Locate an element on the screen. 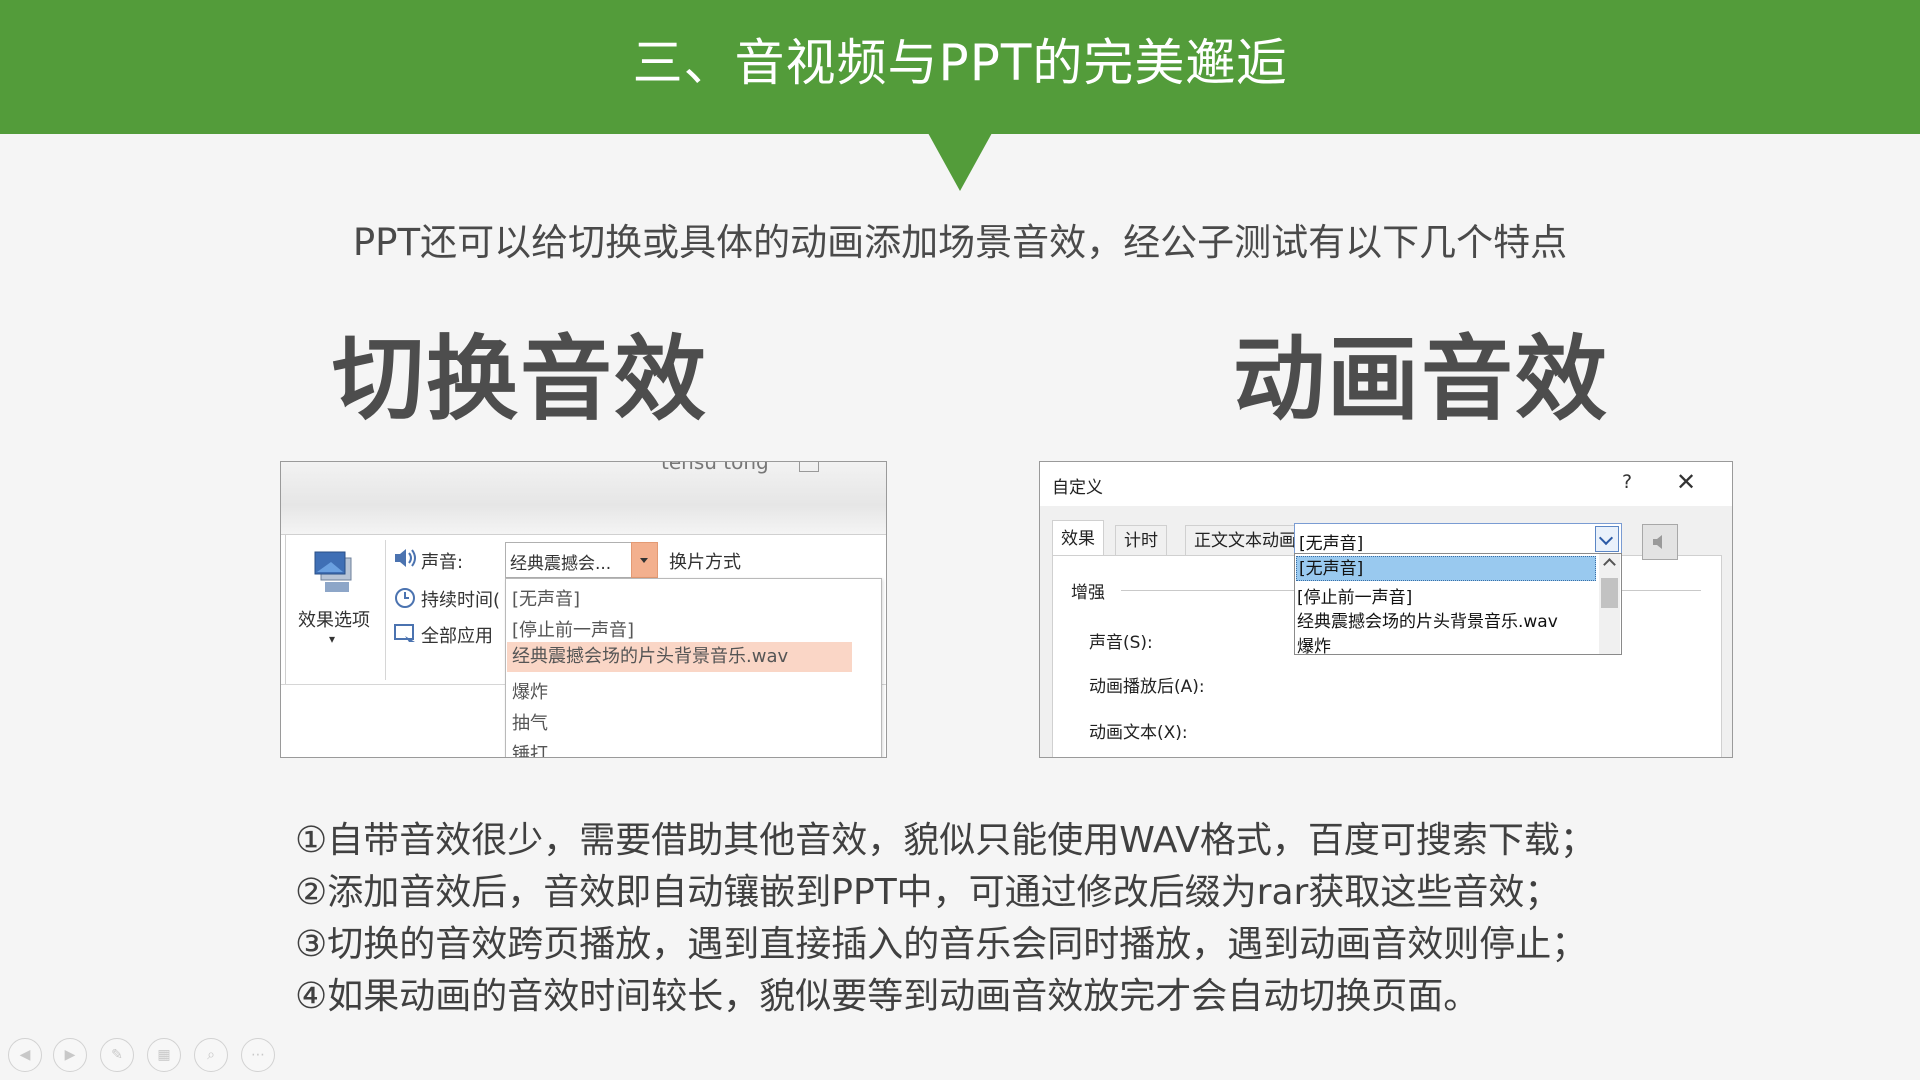 Image resolution: width=1920 pixels, height=1080 pixels. slides-icon: ▦ is located at coordinates (164, 1055).